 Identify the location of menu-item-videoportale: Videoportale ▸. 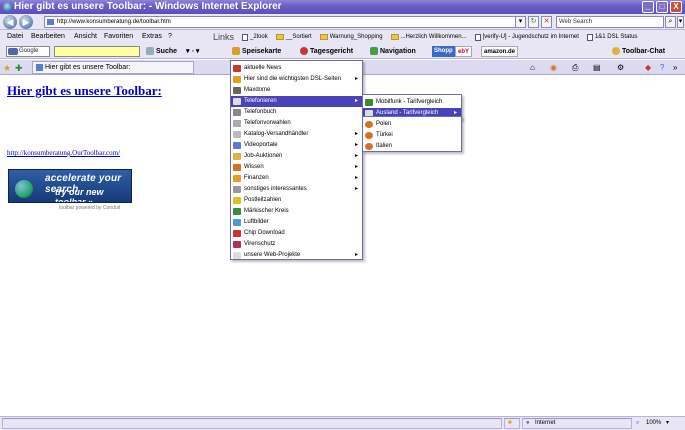
(296, 145).